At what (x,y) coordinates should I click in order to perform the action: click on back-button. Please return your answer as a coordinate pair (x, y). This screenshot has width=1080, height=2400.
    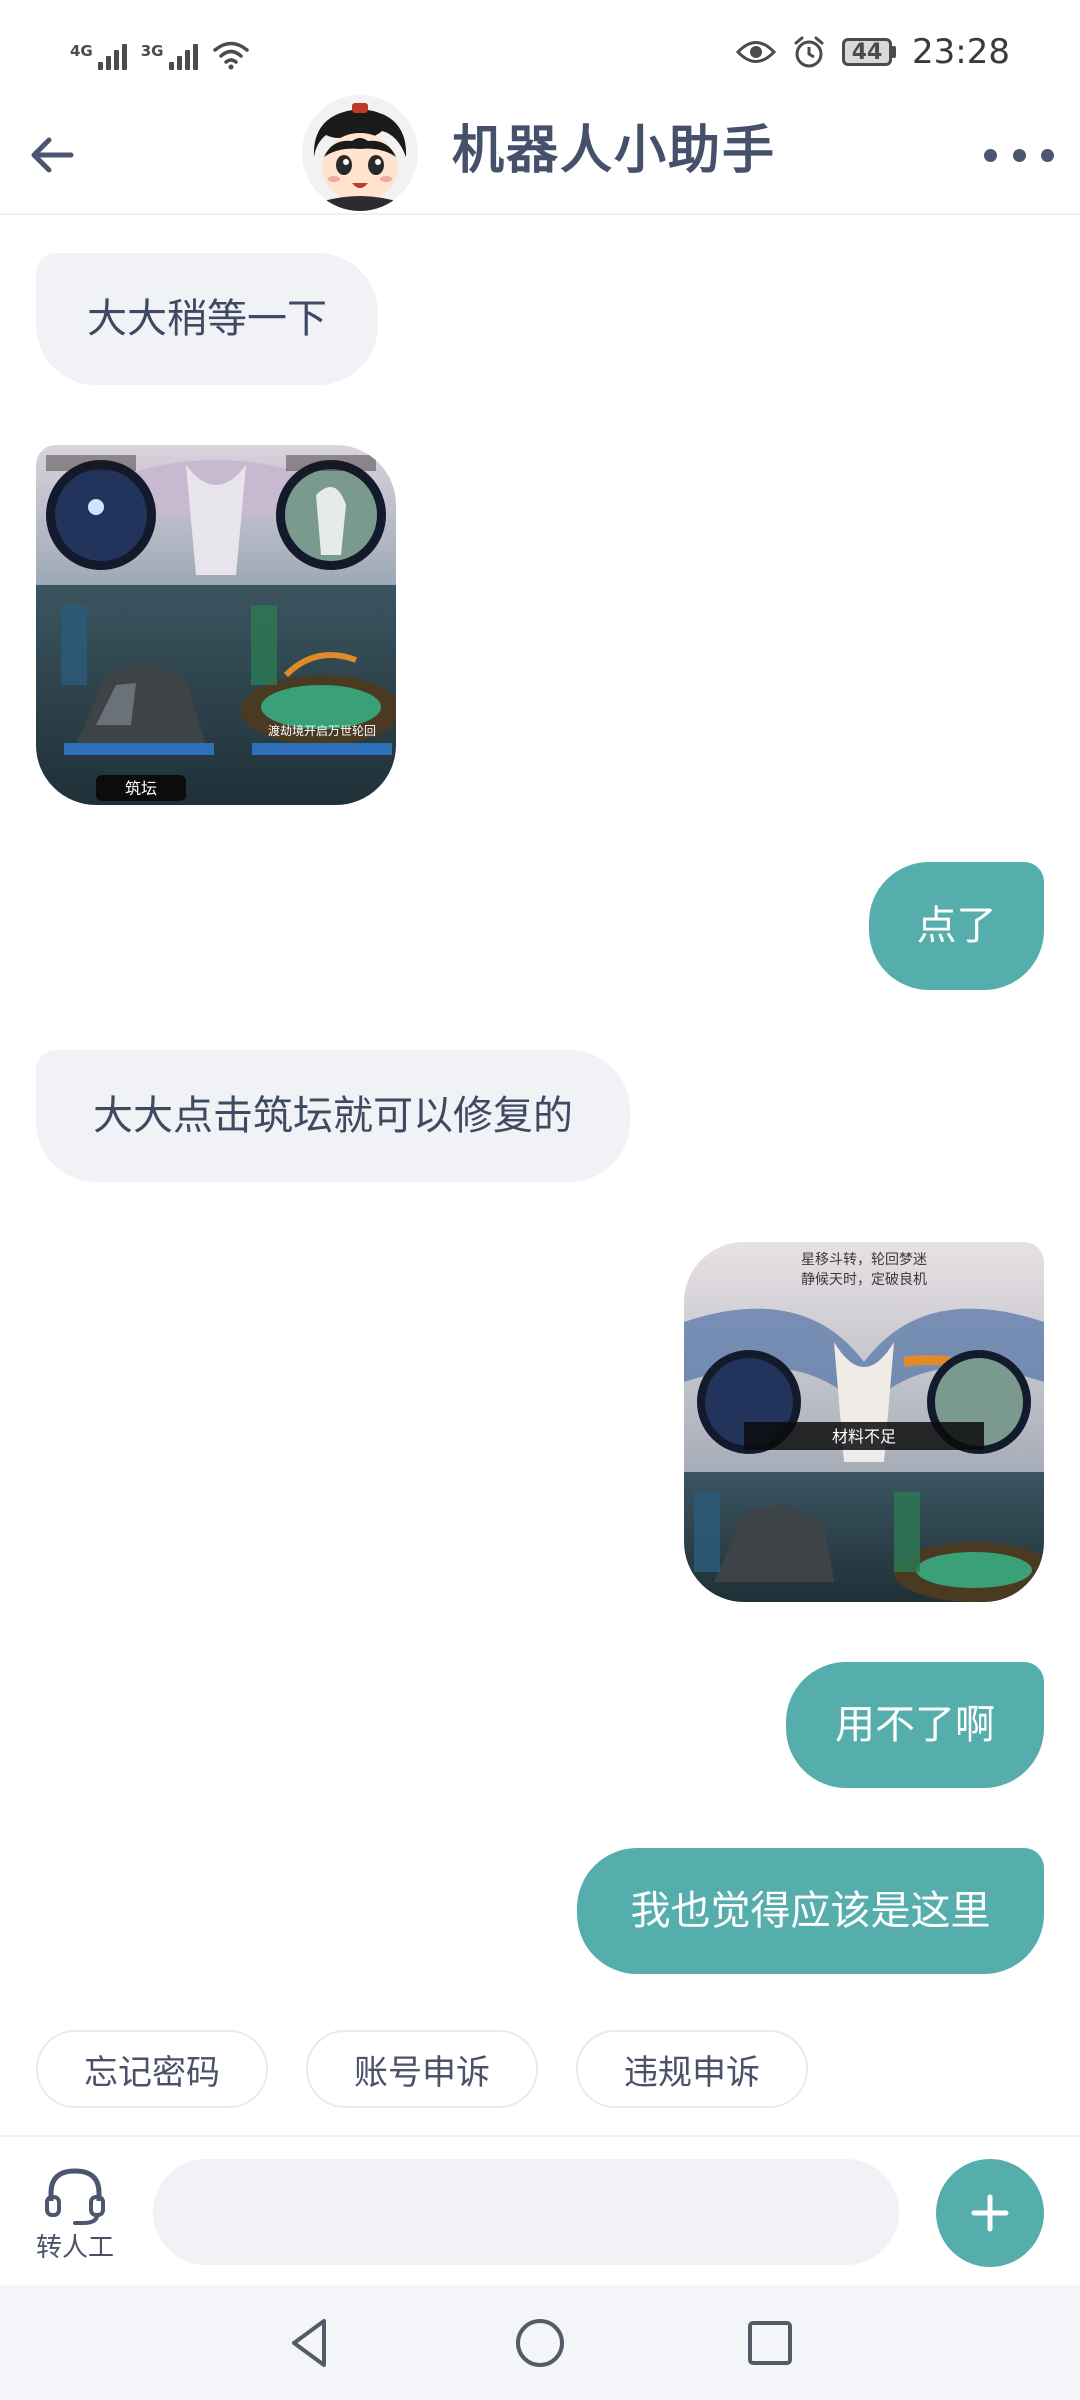
    Looking at the image, I should click on (52, 155).